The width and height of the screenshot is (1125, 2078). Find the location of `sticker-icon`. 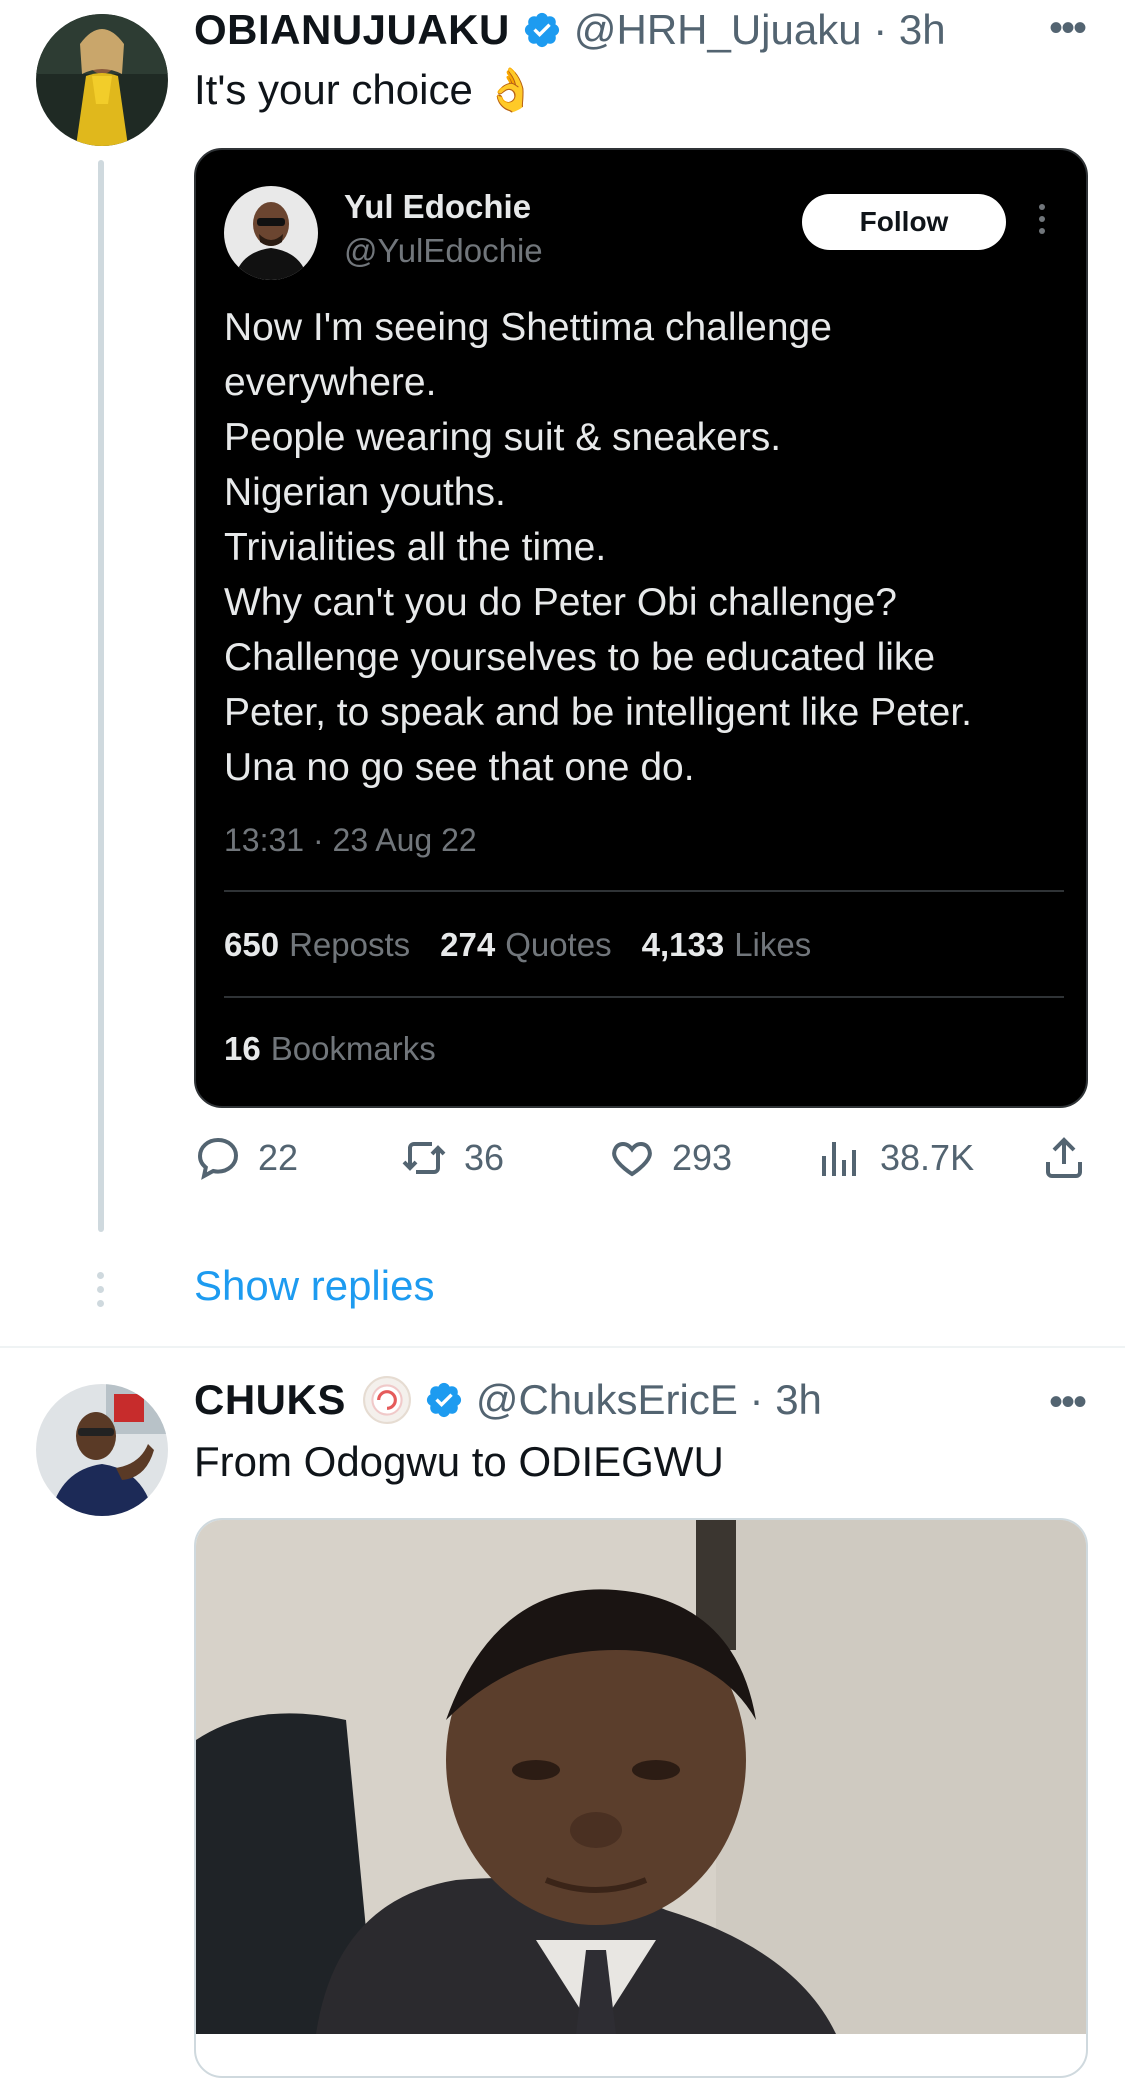

sticker-icon is located at coordinates (386, 1400).